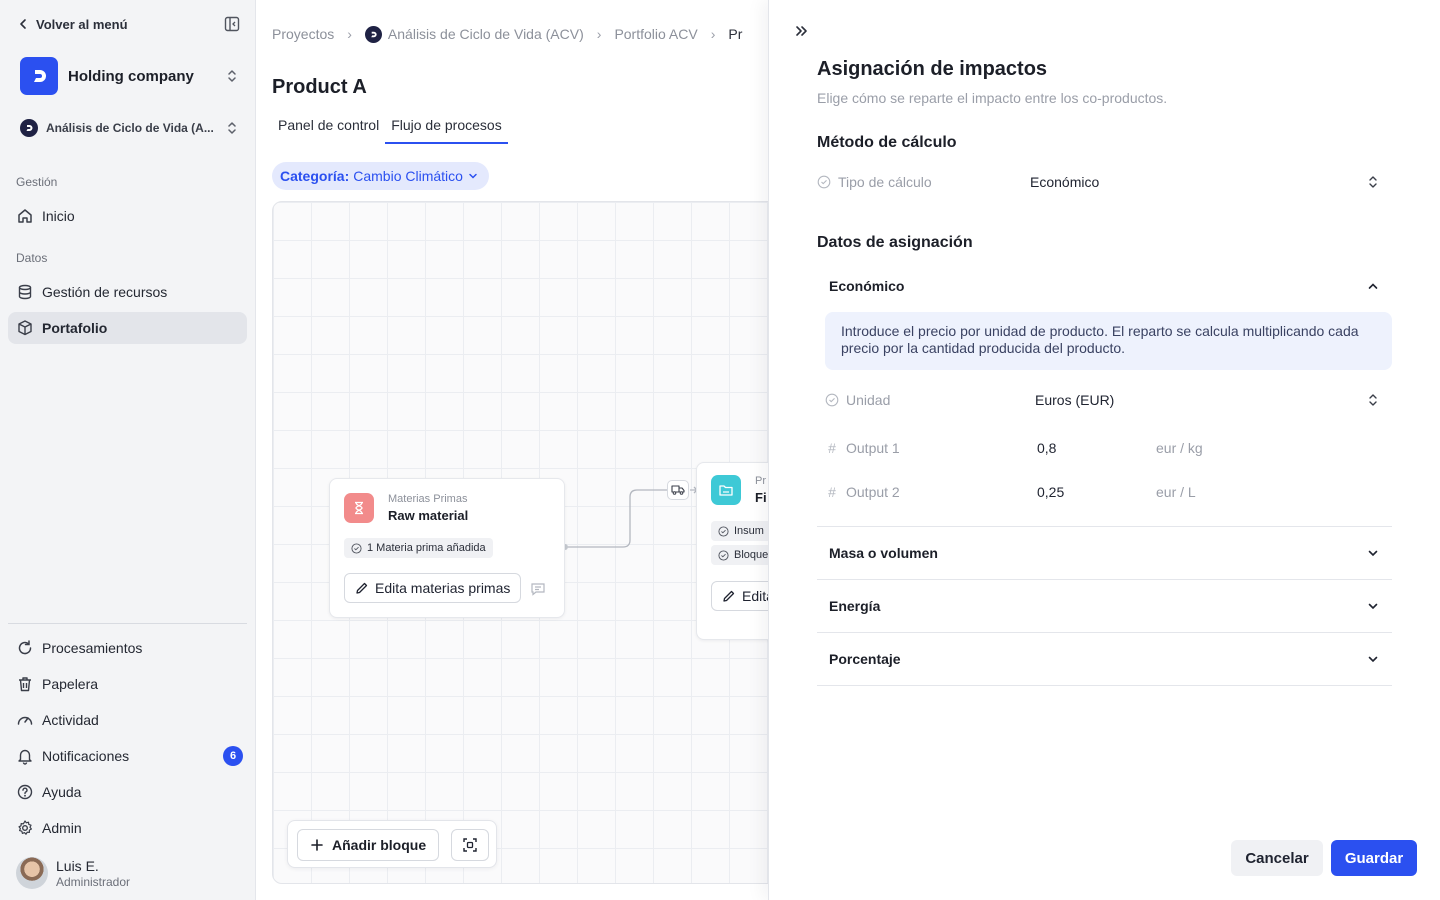  What do you see at coordinates (755, 596) in the screenshot?
I see `button-label: Edita` at bounding box center [755, 596].